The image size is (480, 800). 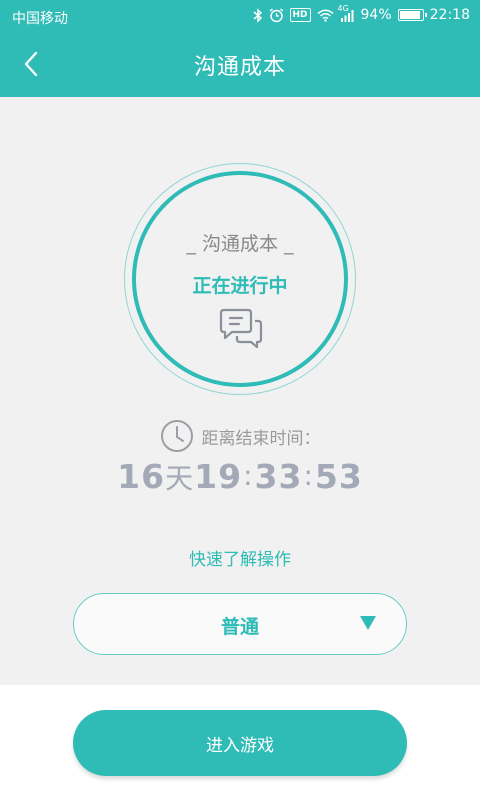 I want to click on battery-fill, so click(x=410, y=15).